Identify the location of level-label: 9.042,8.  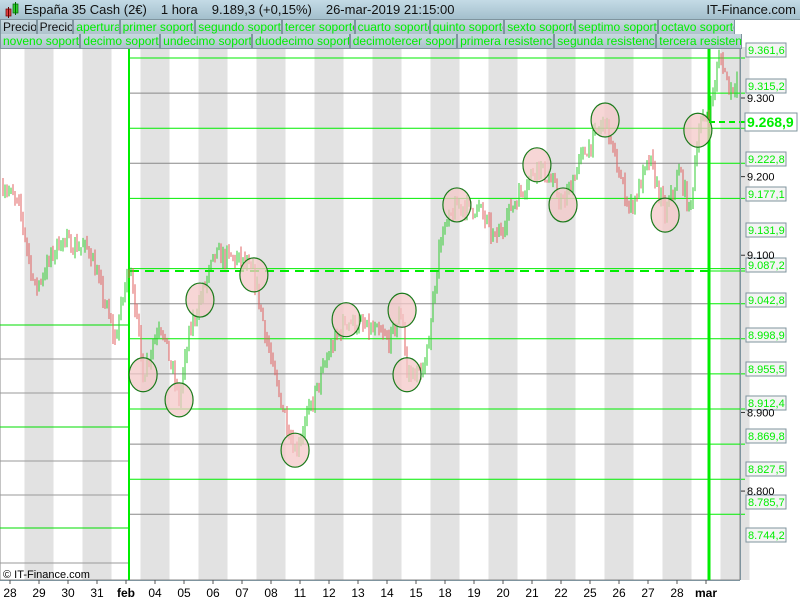
(766, 301).